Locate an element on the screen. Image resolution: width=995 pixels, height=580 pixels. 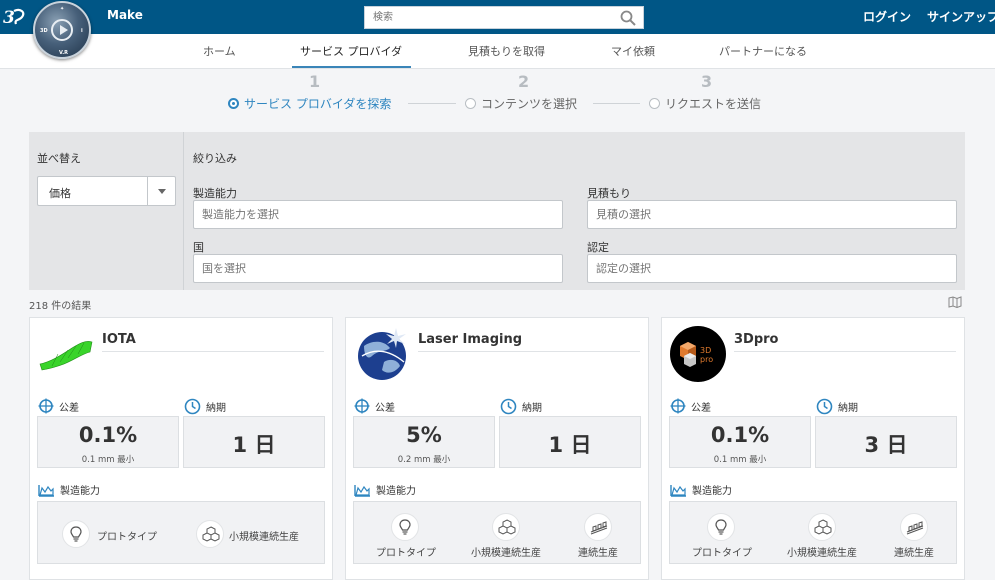
nav-get-quote: 見積もりを取得 is located at coordinates (506, 51).